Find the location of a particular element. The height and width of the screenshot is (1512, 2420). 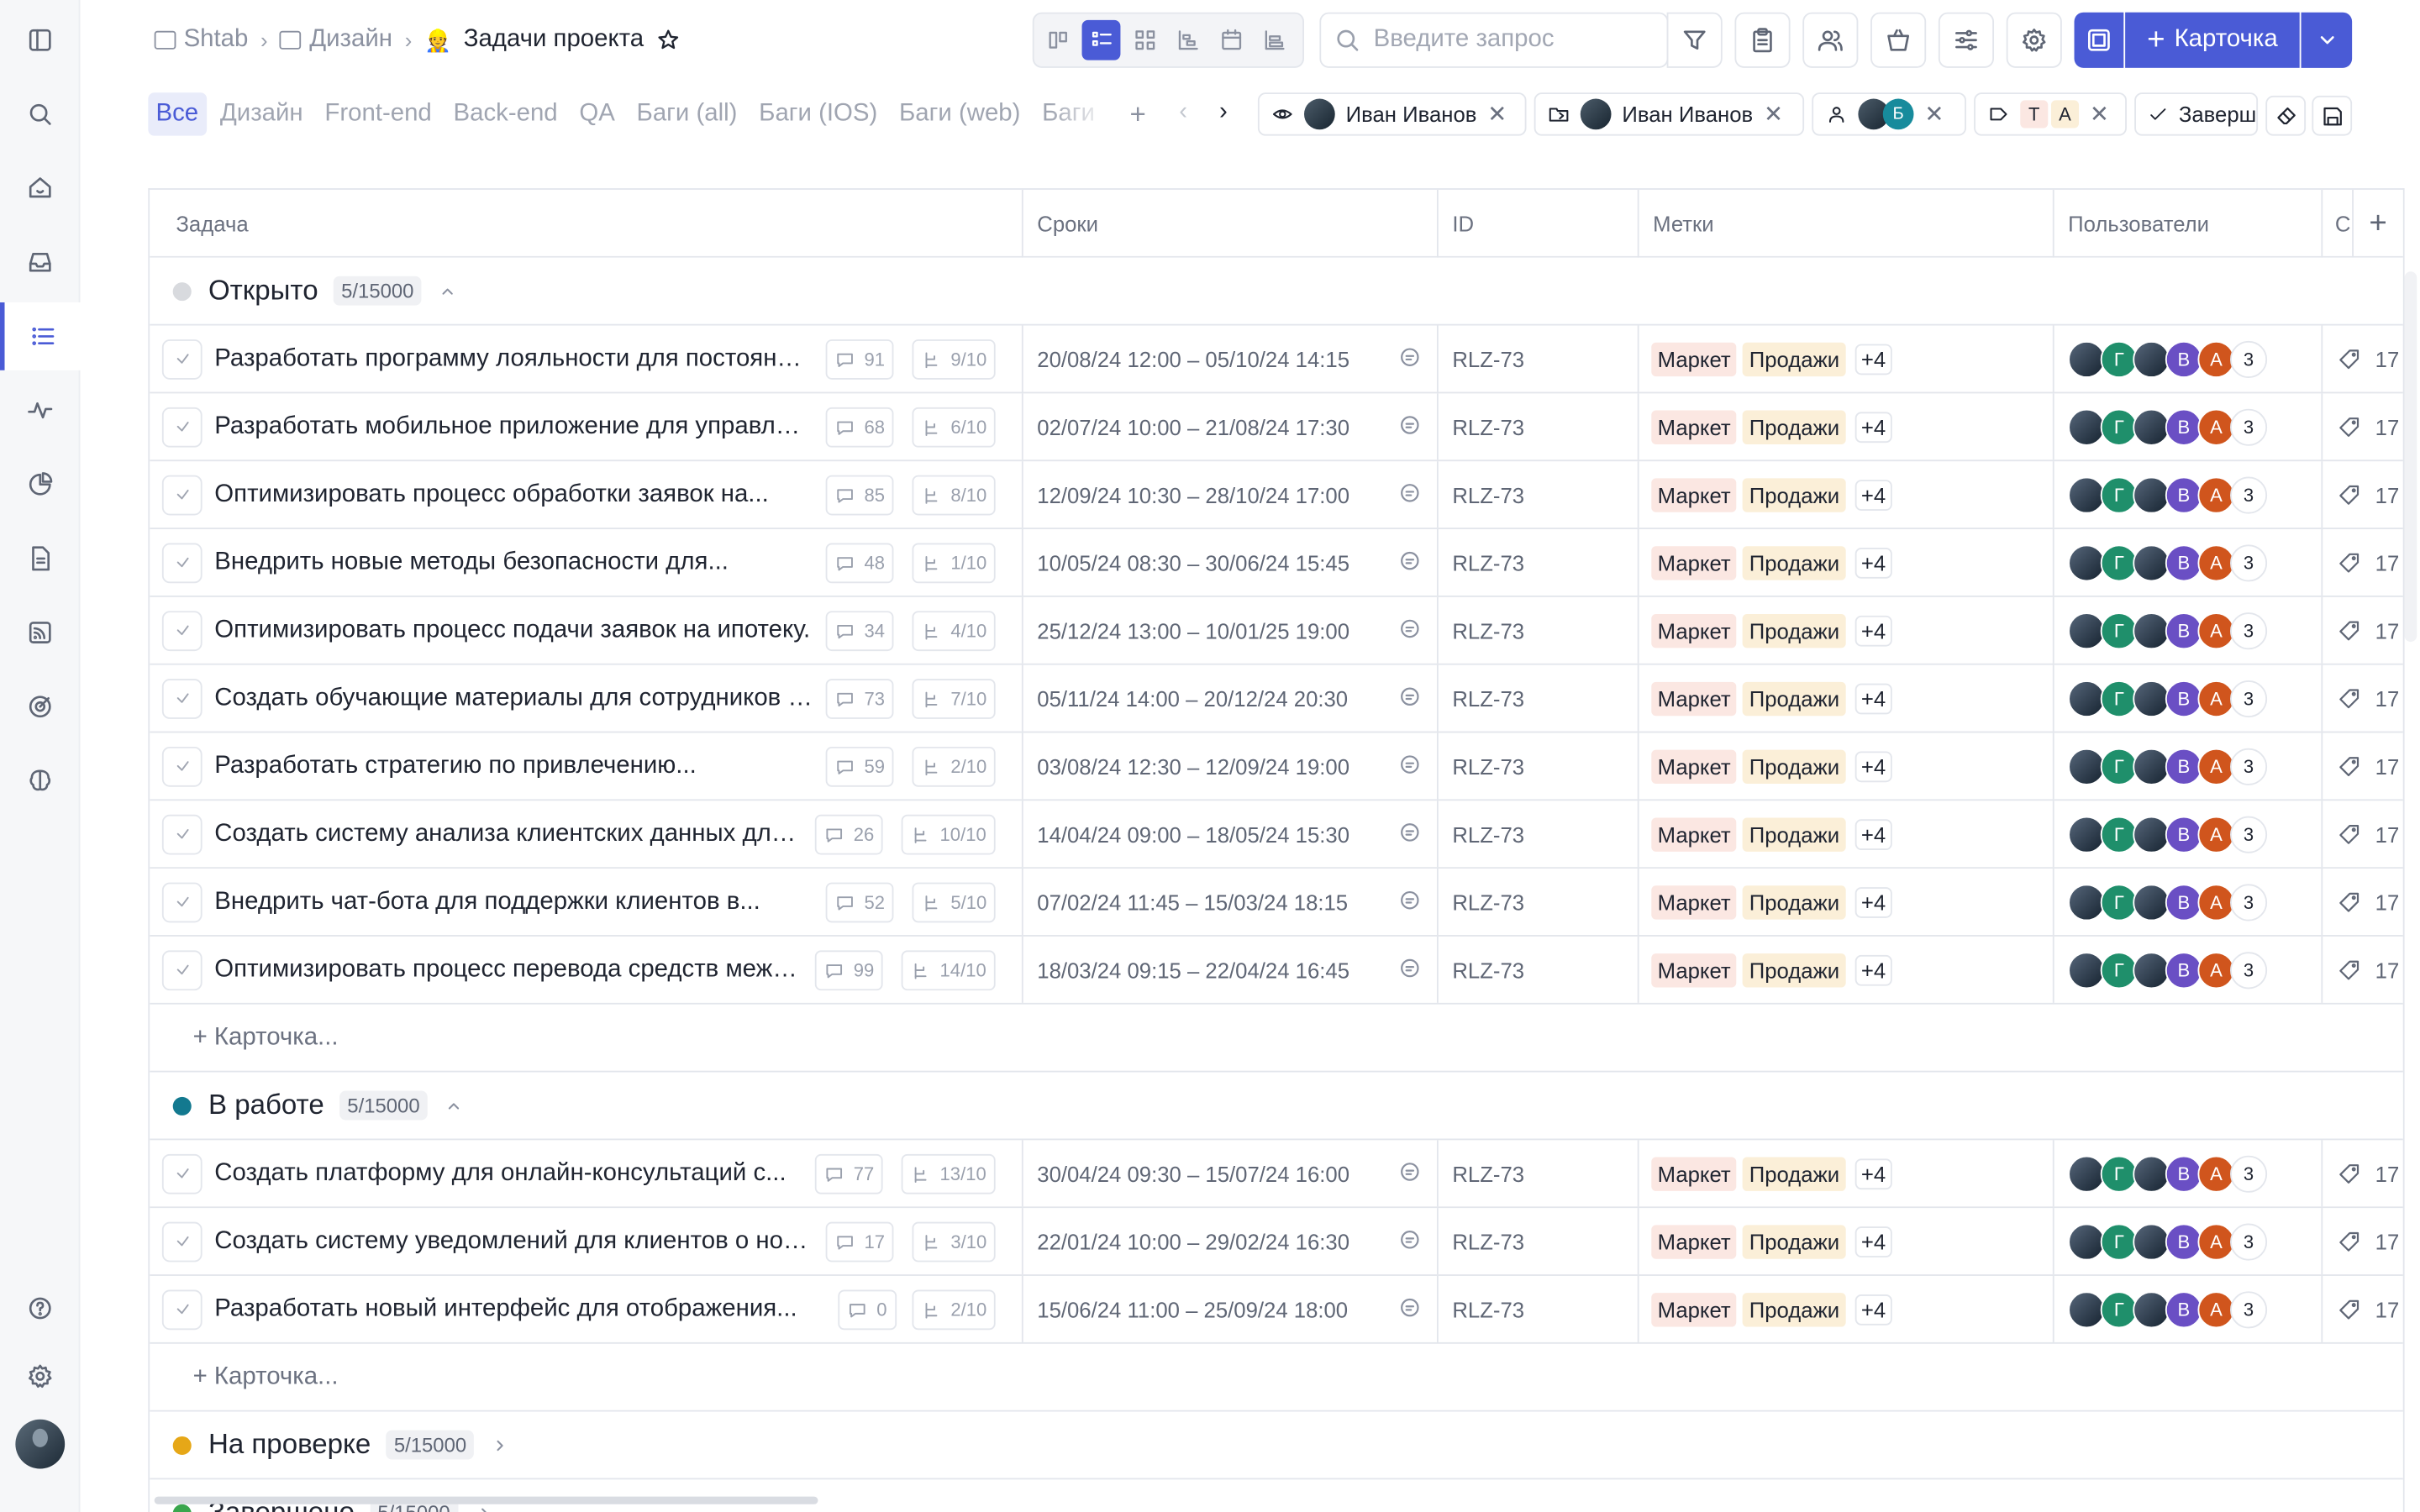

vertical-scrollbar is located at coordinates (2410, 457).